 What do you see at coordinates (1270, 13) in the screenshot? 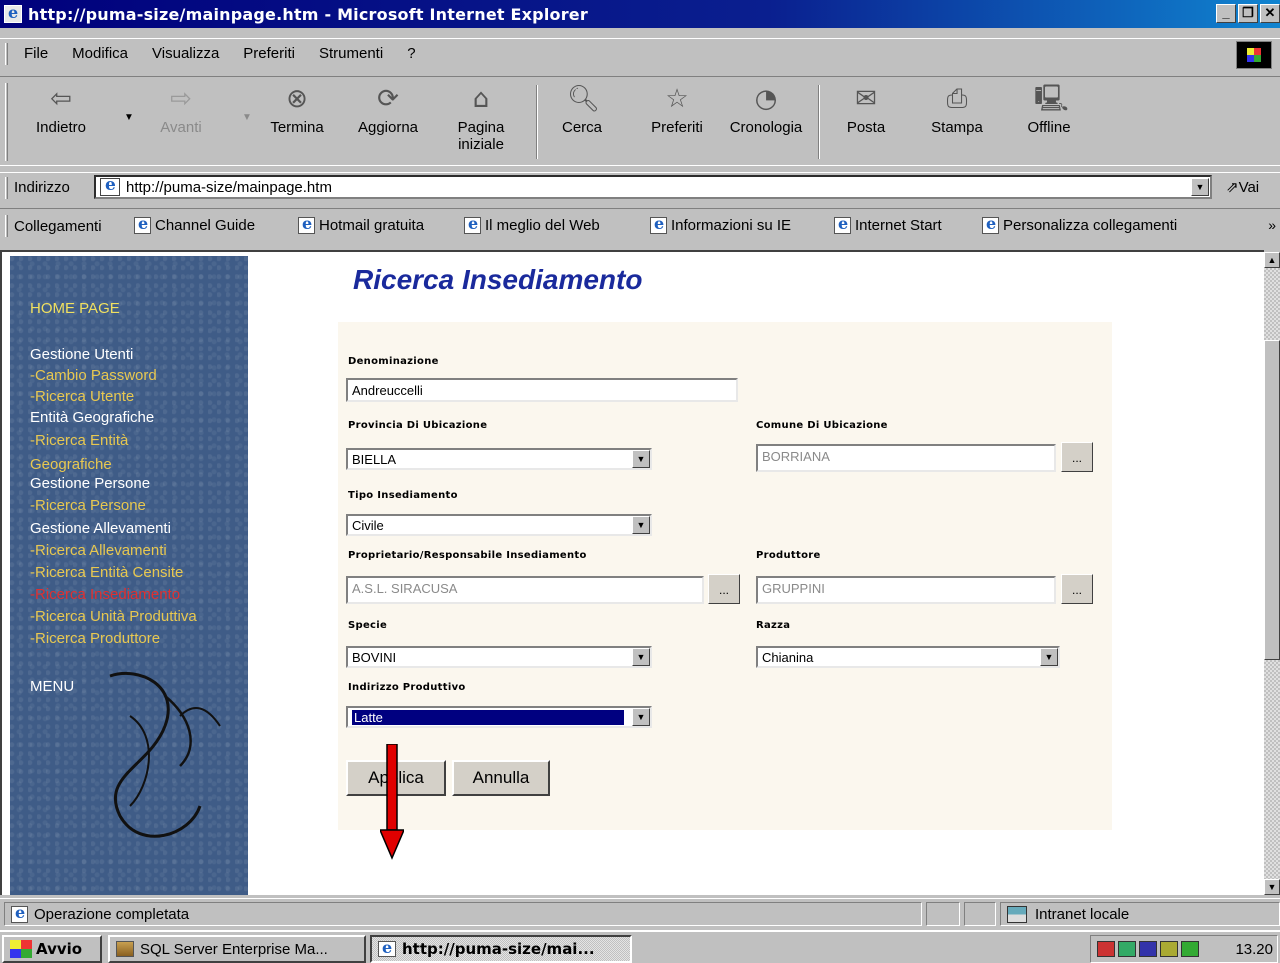
I see `close-button: ✕` at bounding box center [1270, 13].